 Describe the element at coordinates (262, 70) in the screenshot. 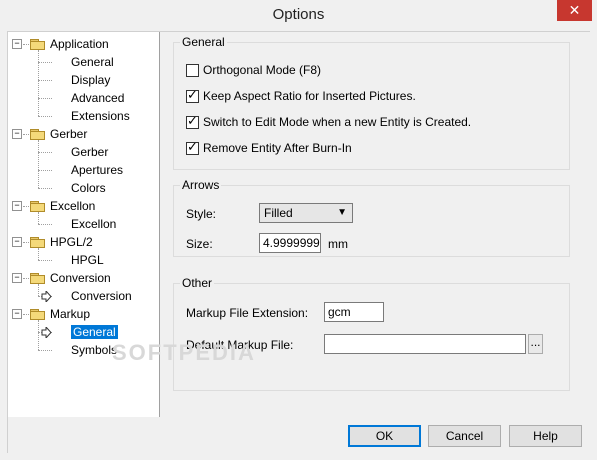

I see `checkbox-label: Orthogonal Mode (F8)` at that location.